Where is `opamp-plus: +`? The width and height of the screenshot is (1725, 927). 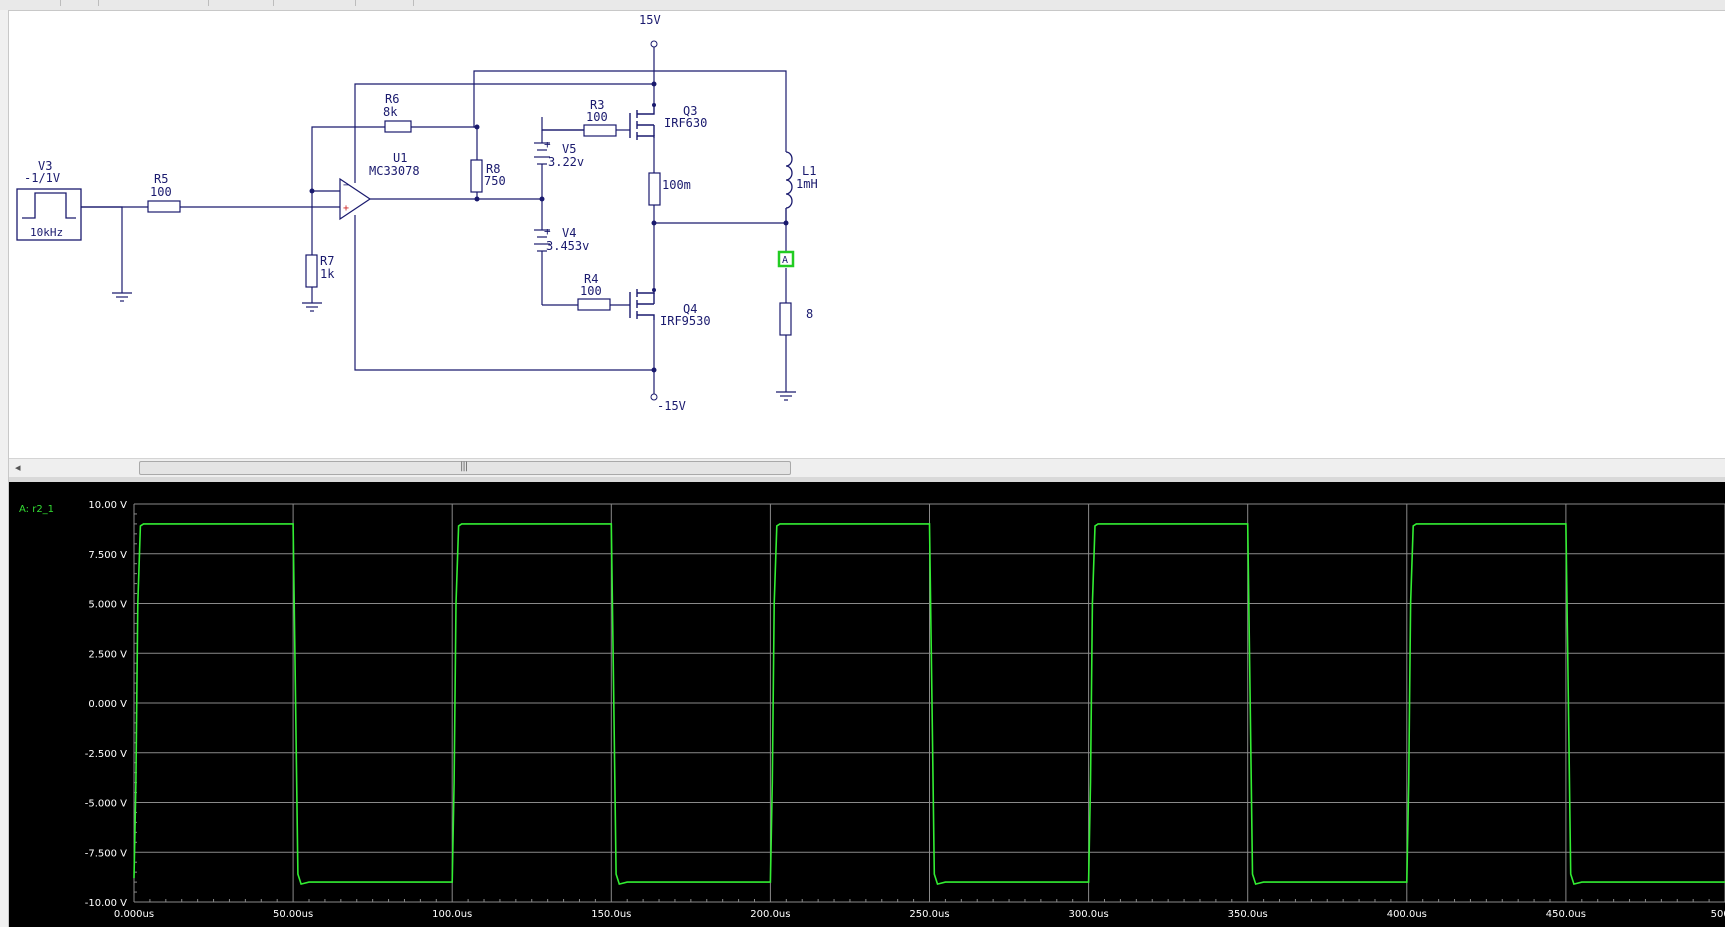 opamp-plus: + is located at coordinates (346, 208).